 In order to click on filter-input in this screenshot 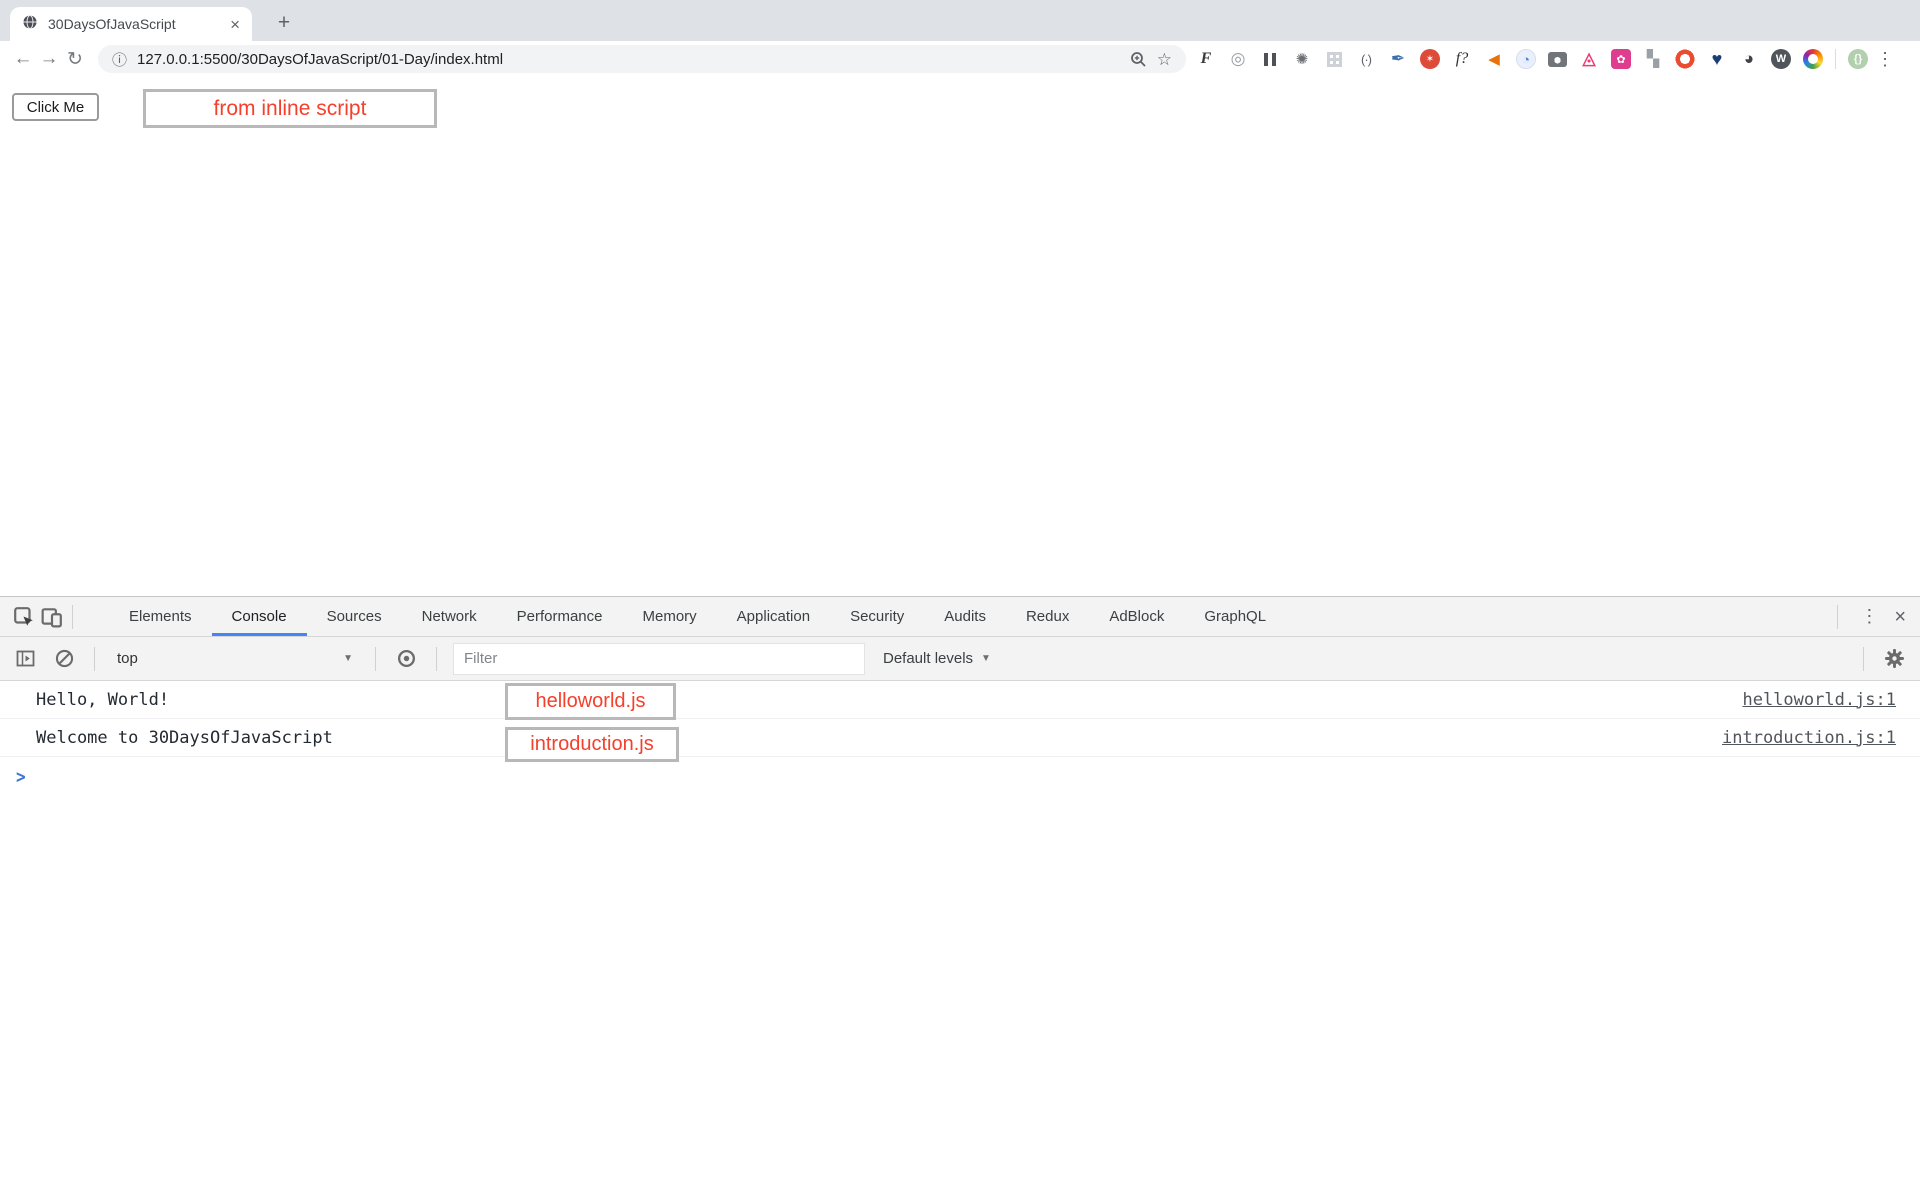, I will do `click(659, 658)`.